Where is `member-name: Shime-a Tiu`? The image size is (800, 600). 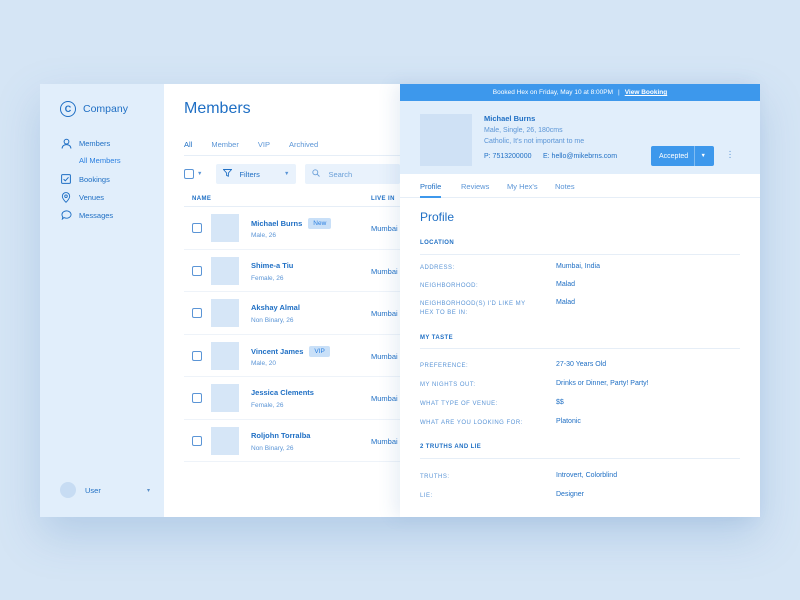 member-name: Shime-a Tiu is located at coordinates (272, 265).